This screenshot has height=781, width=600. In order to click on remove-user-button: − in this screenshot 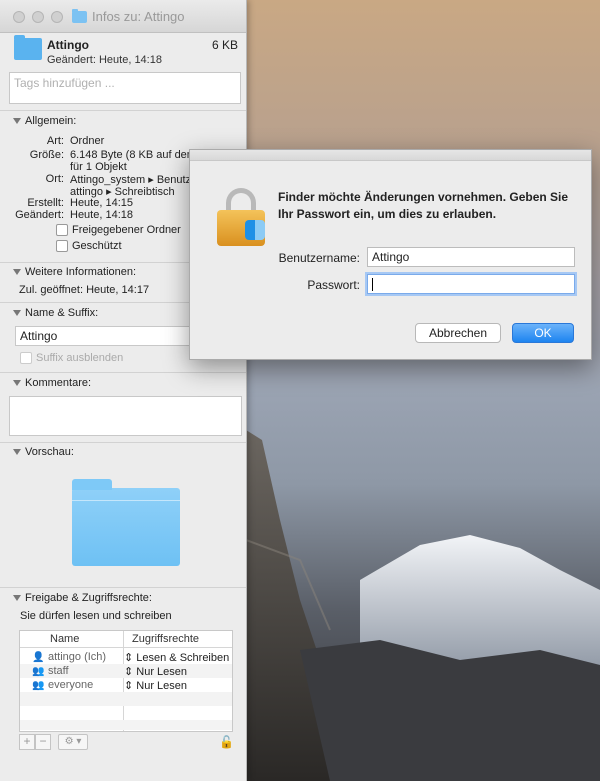, I will do `click(43, 742)`.